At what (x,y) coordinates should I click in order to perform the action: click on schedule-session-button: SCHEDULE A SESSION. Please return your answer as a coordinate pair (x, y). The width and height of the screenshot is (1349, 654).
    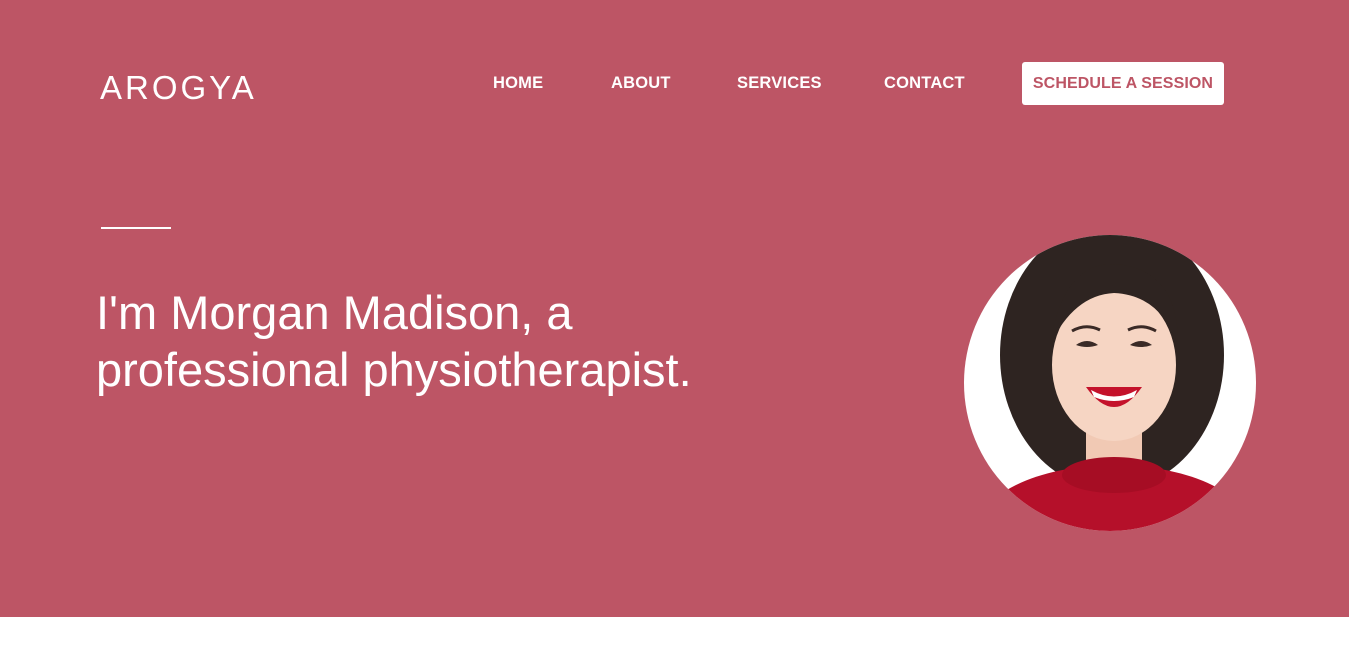
    Looking at the image, I should click on (1123, 83).